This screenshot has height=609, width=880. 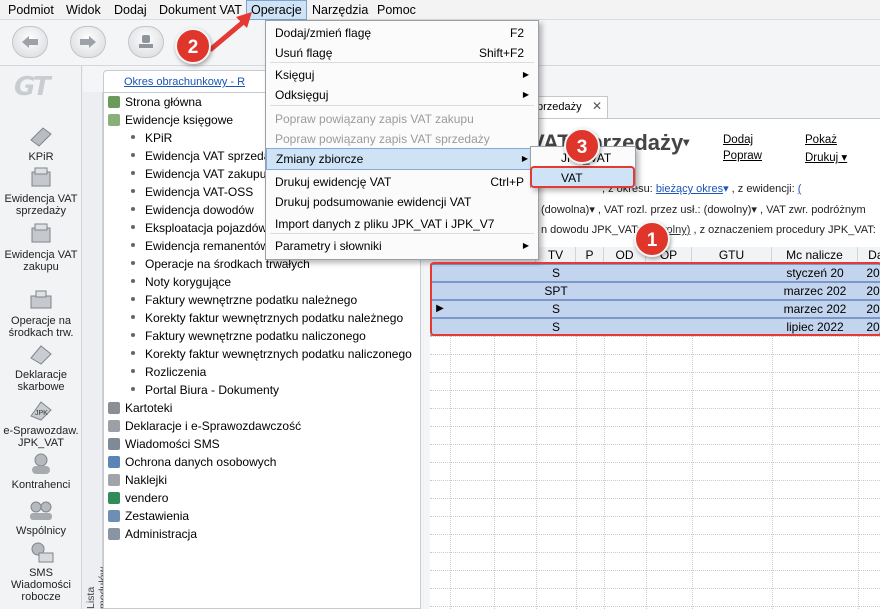 What do you see at coordinates (402, 202) in the screenshot?
I see `menu-item: Drukuj podsumowanie ewidencji VAT` at bounding box center [402, 202].